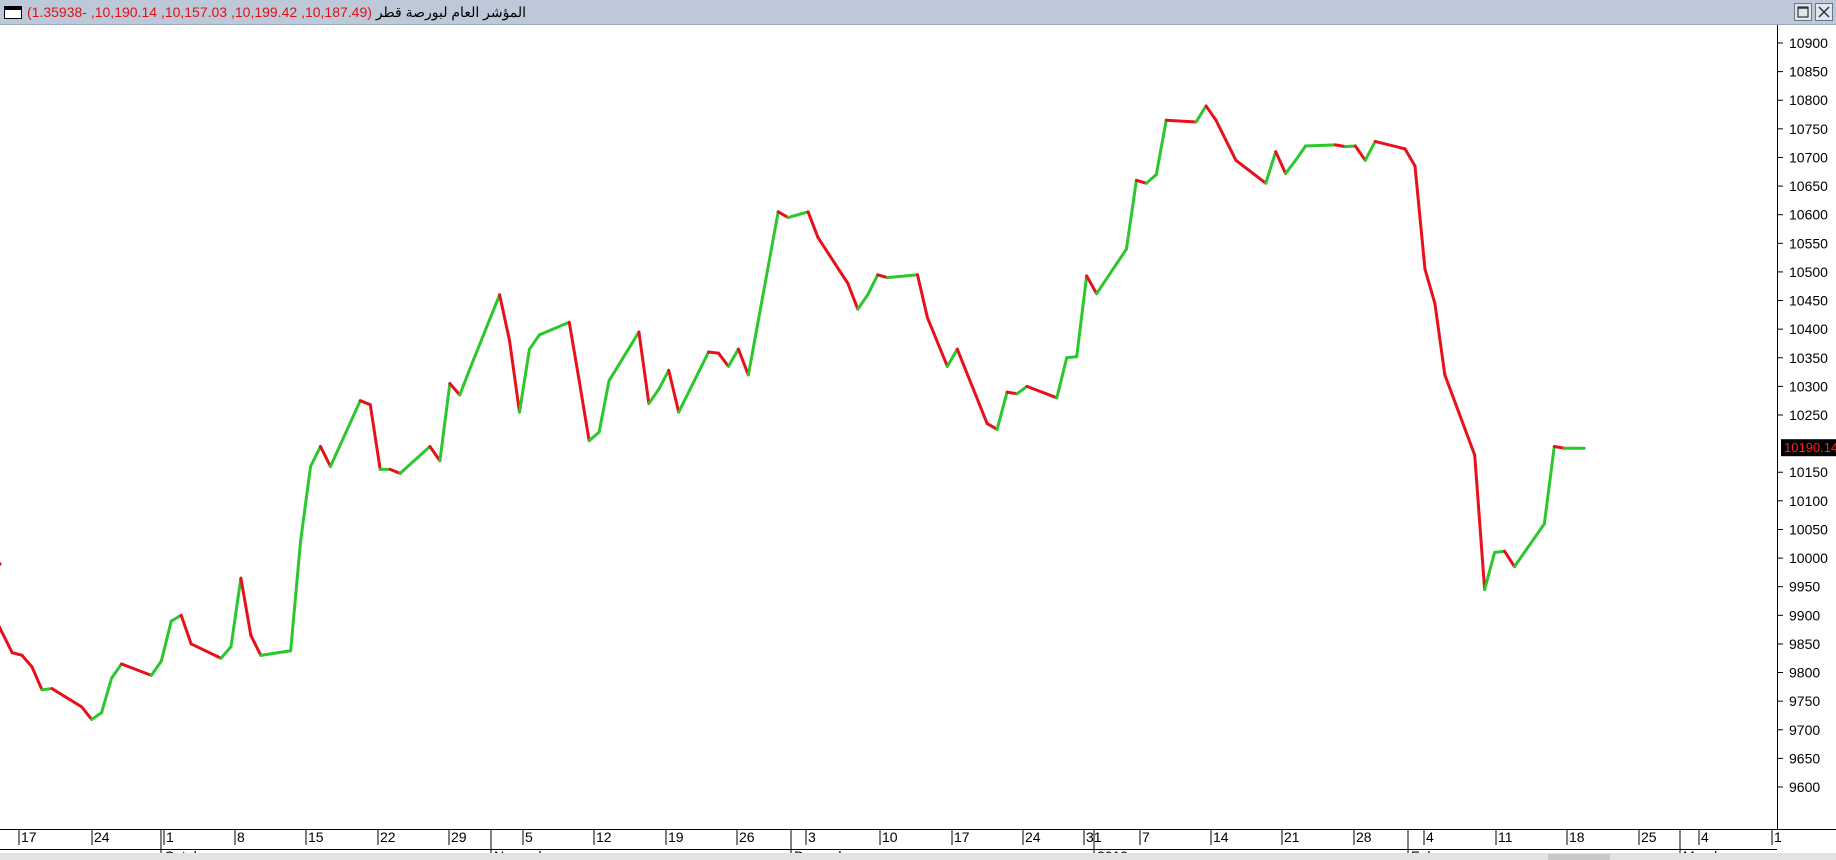  Describe the element at coordinates (1808, 472) in the screenshot. I see `y-tick-label: 10150` at that location.